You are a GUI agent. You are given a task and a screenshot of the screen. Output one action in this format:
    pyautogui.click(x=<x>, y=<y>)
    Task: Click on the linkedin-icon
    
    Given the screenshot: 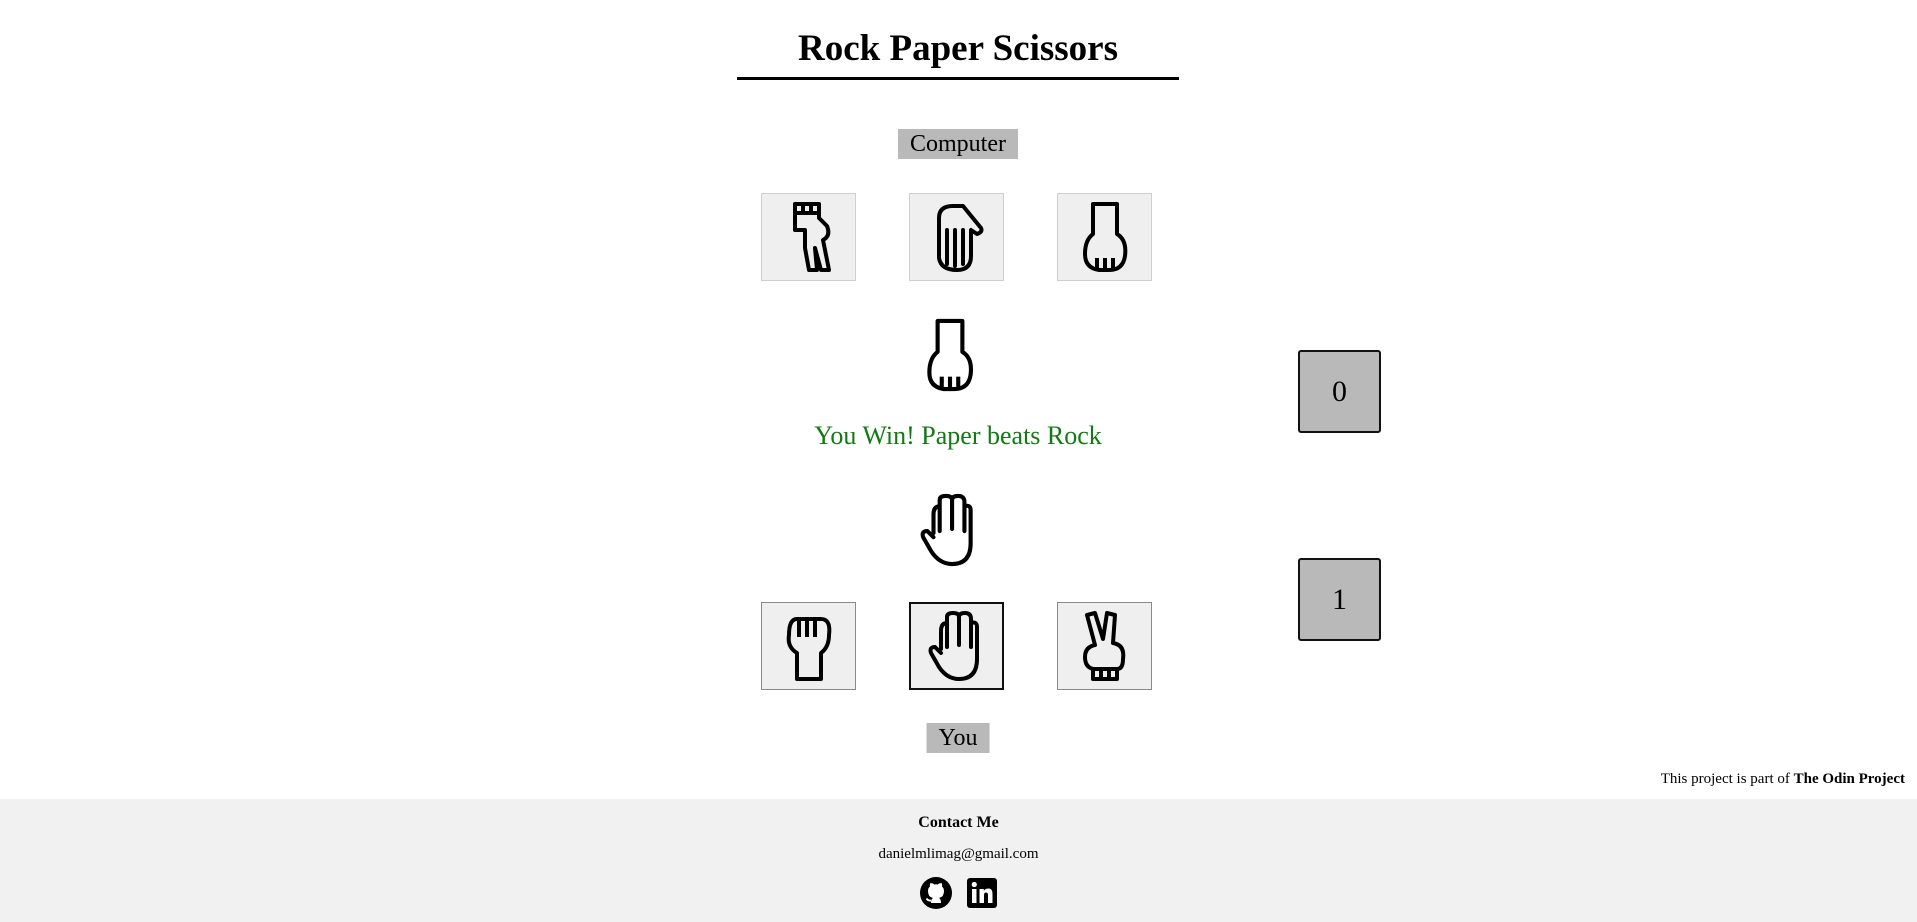 What is the action you would take?
    pyautogui.click(x=982, y=893)
    